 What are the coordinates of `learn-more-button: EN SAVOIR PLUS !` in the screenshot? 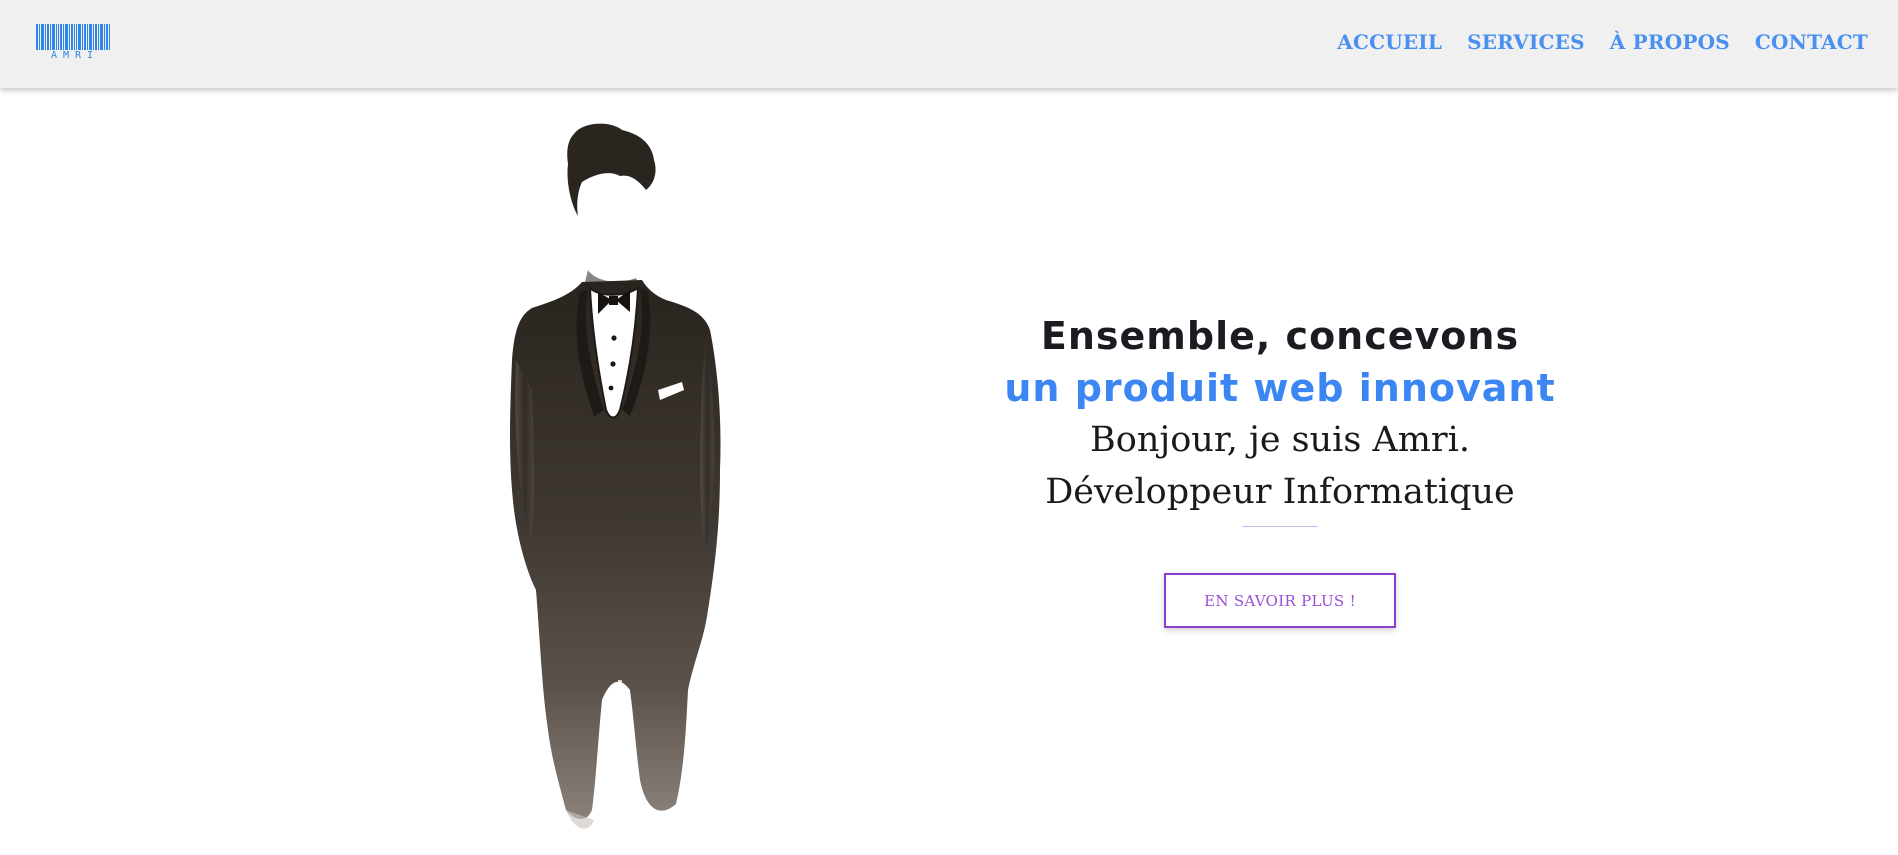 It's located at (1280, 600).